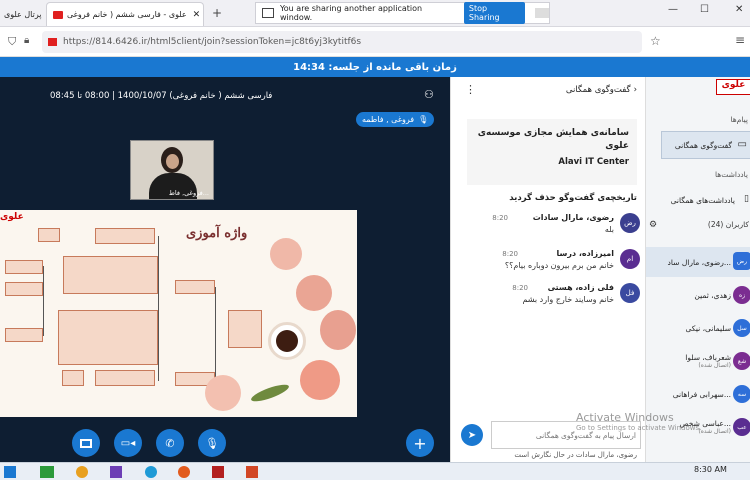 The height and width of the screenshot is (480, 750). Describe the element at coordinates (221, 333) in the screenshot. I see `connector-line` at that location.